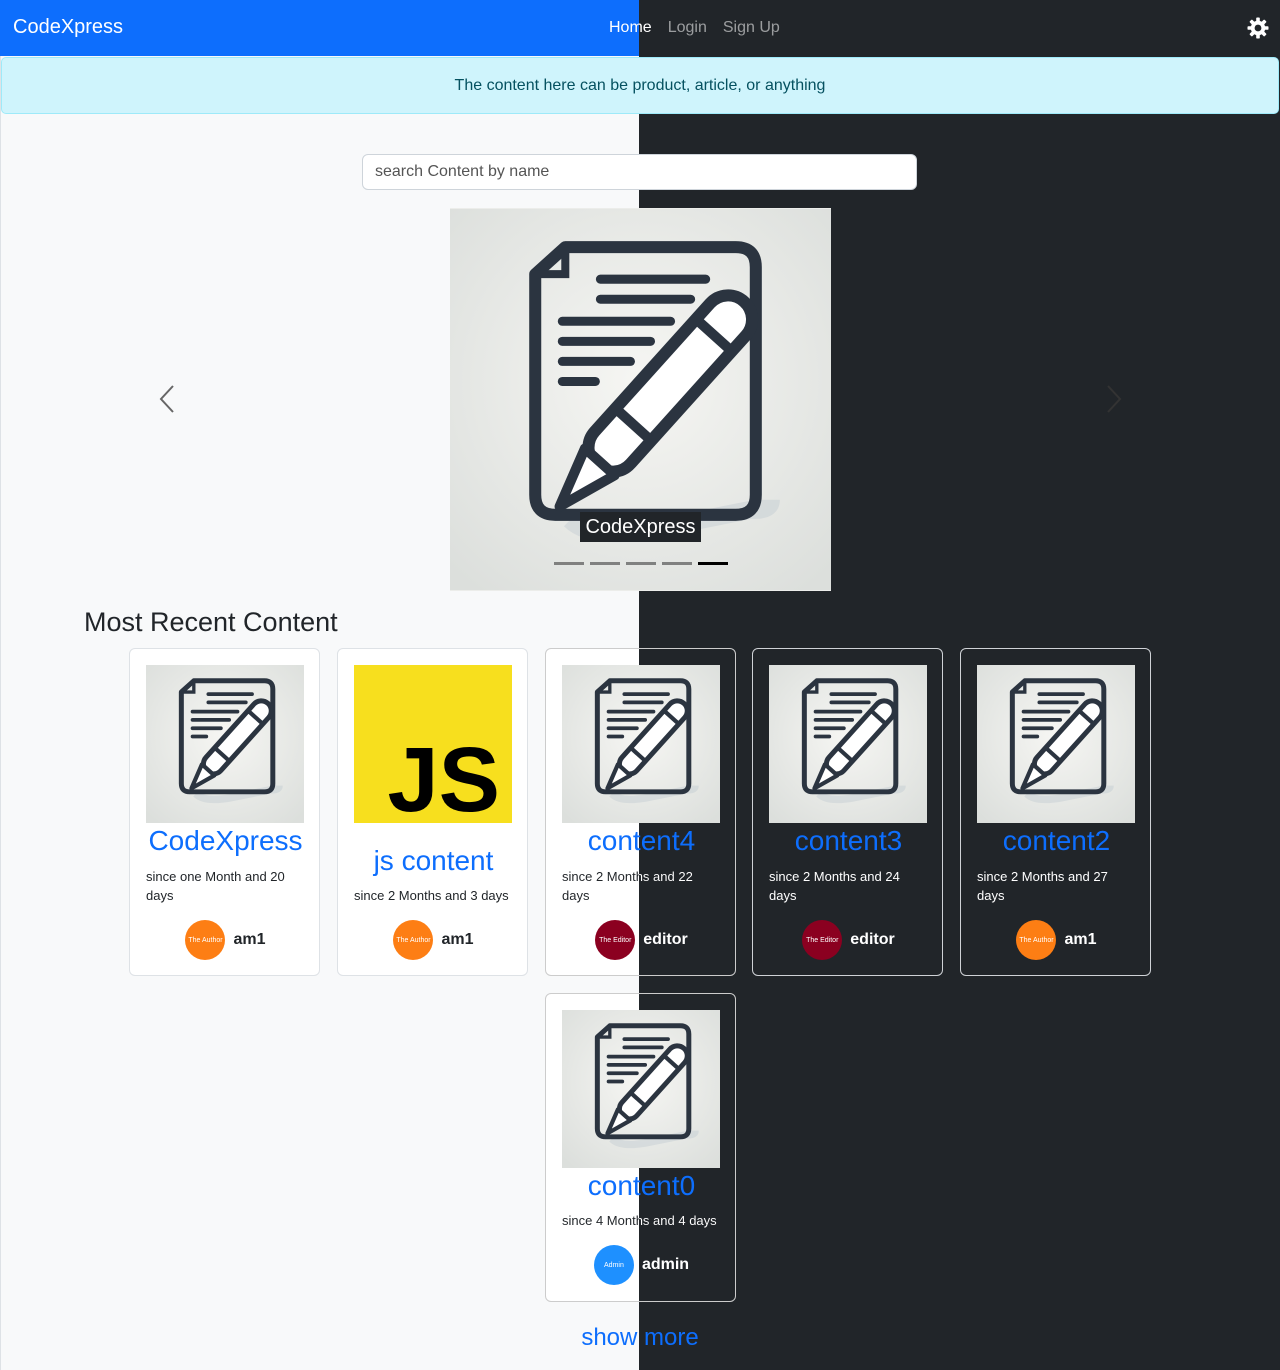 This screenshot has height=1370, width=1280. What do you see at coordinates (687, 28) in the screenshot?
I see `nav-login-link: Login` at bounding box center [687, 28].